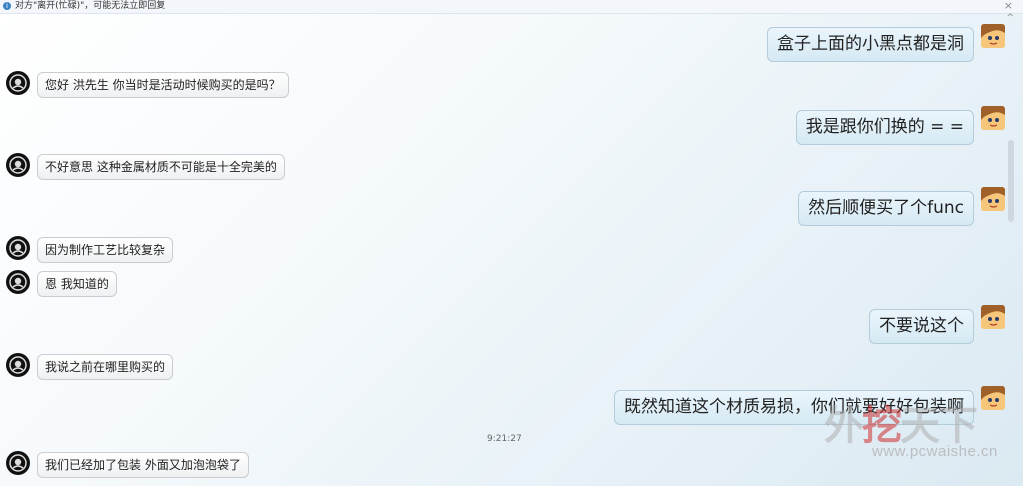  Describe the element at coordinates (1008, 6) in the screenshot. I see `close-icon: ×` at that location.